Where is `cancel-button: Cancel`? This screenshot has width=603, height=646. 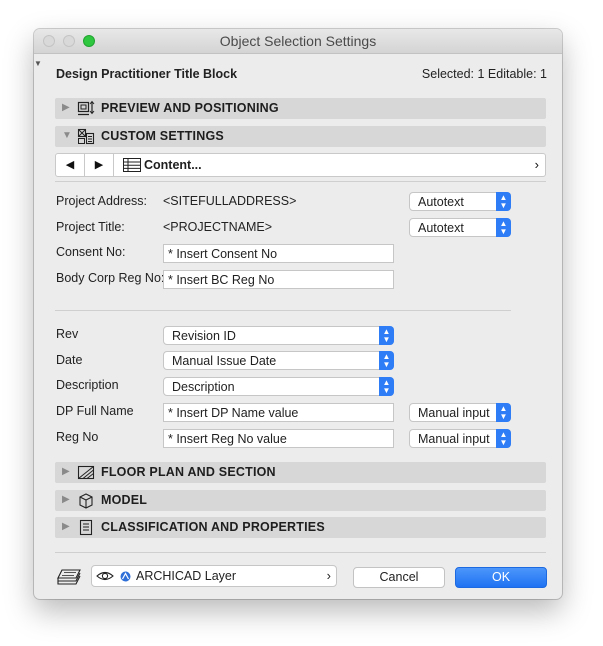 cancel-button: Cancel is located at coordinates (399, 577).